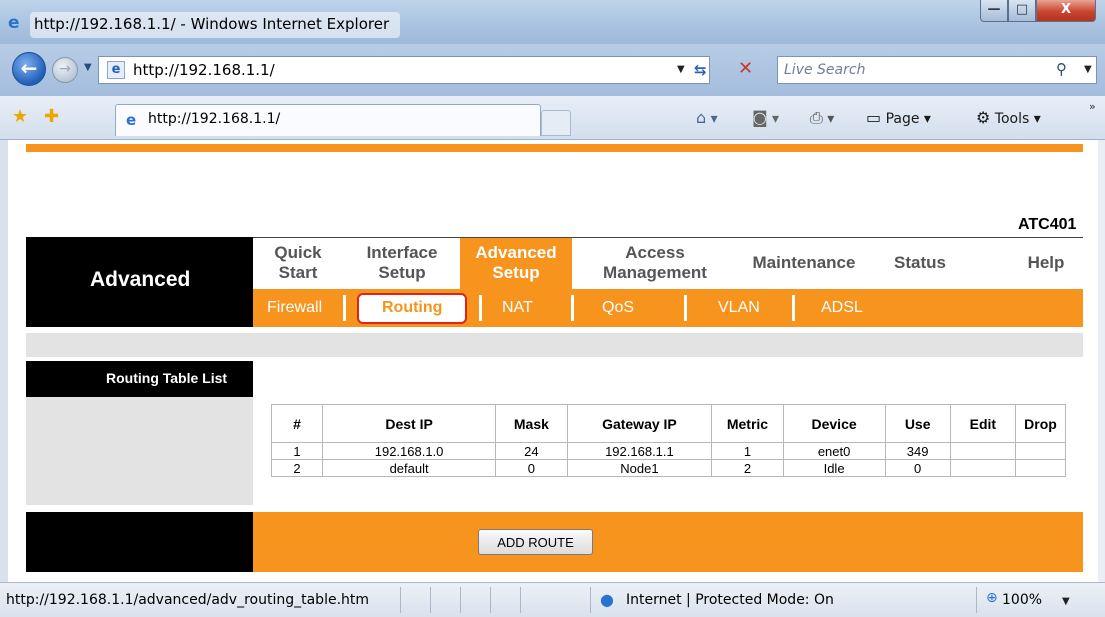  Describe the element at coordinates (739, 308) in the screenshot. I see `submenu-vlan: VLAN` at that location.